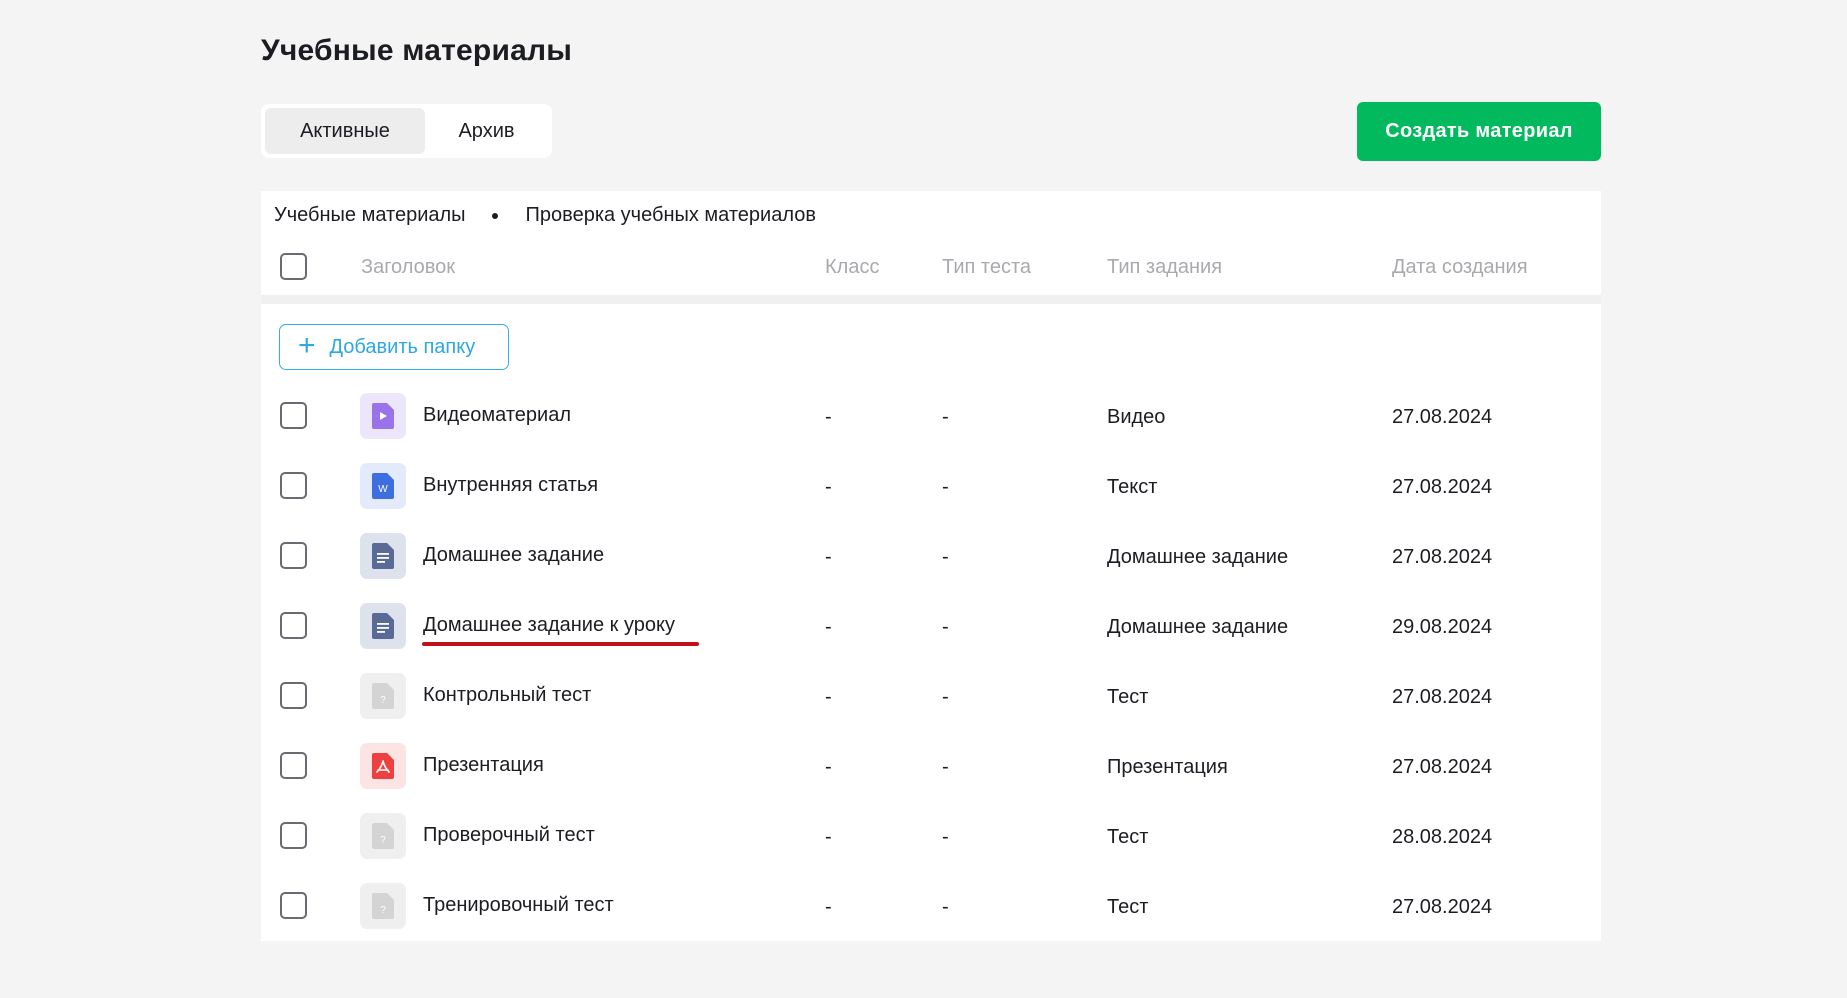  I want to click on row-task-type: Презентация, so click(1167, 767).